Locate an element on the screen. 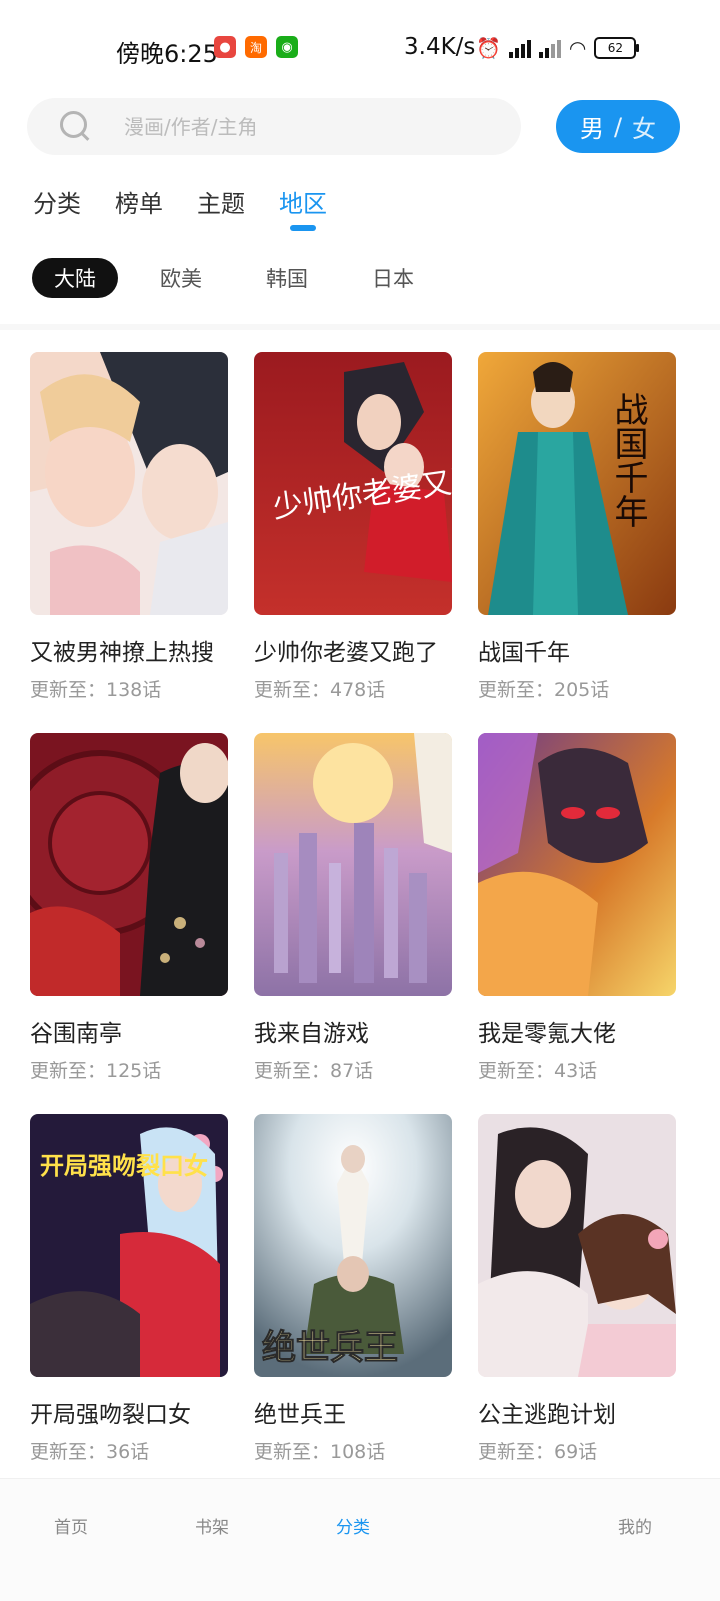 Image resolution: width=720 pixels, height=1601 pixels. tab-category: 分类 is located at coordinates (57, 207).